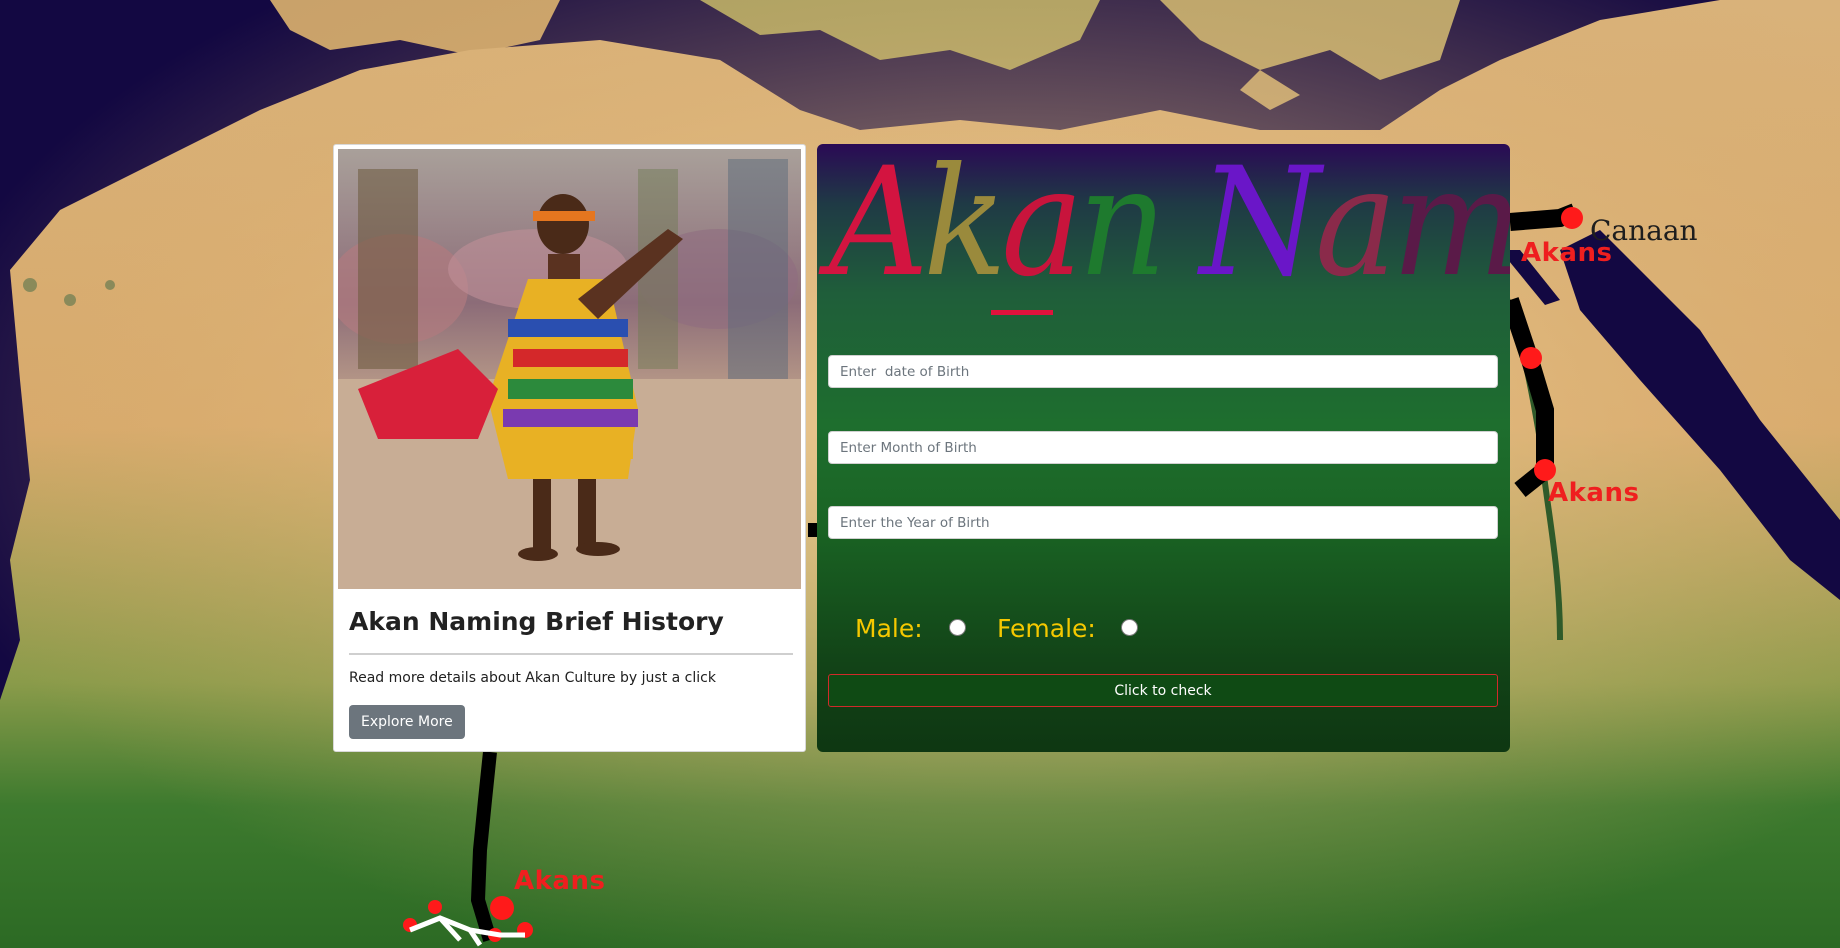  I want to click on female-label: Female:, so click(1046, 628).